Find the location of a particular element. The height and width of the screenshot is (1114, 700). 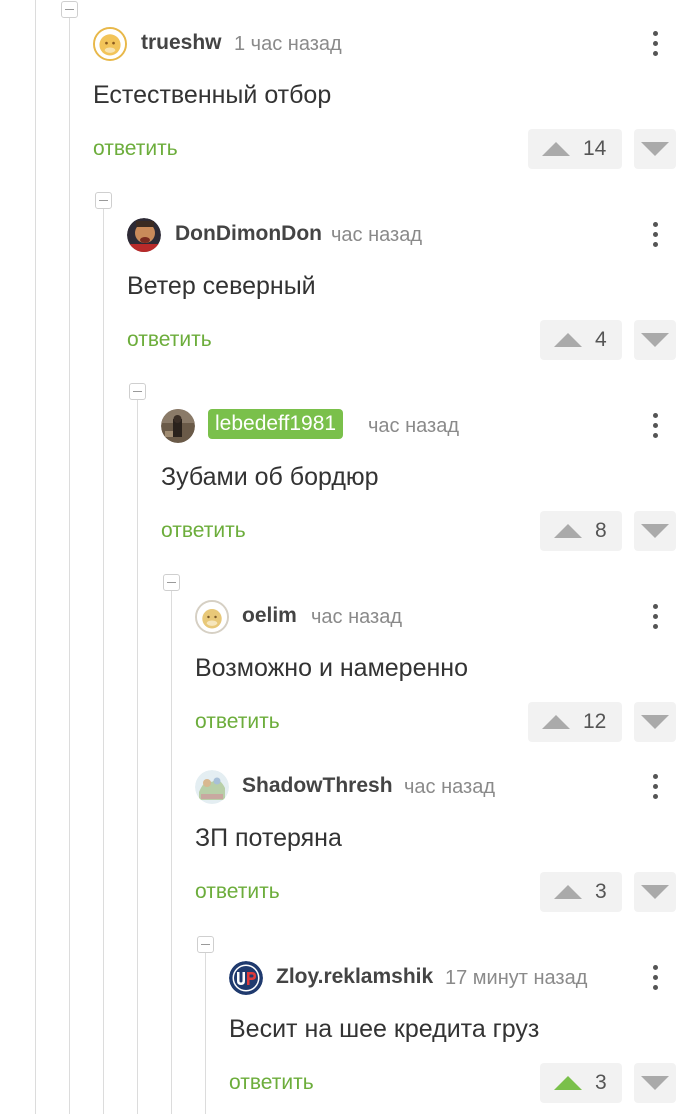

vote-count: 4 is located at coordinates (601, 339).